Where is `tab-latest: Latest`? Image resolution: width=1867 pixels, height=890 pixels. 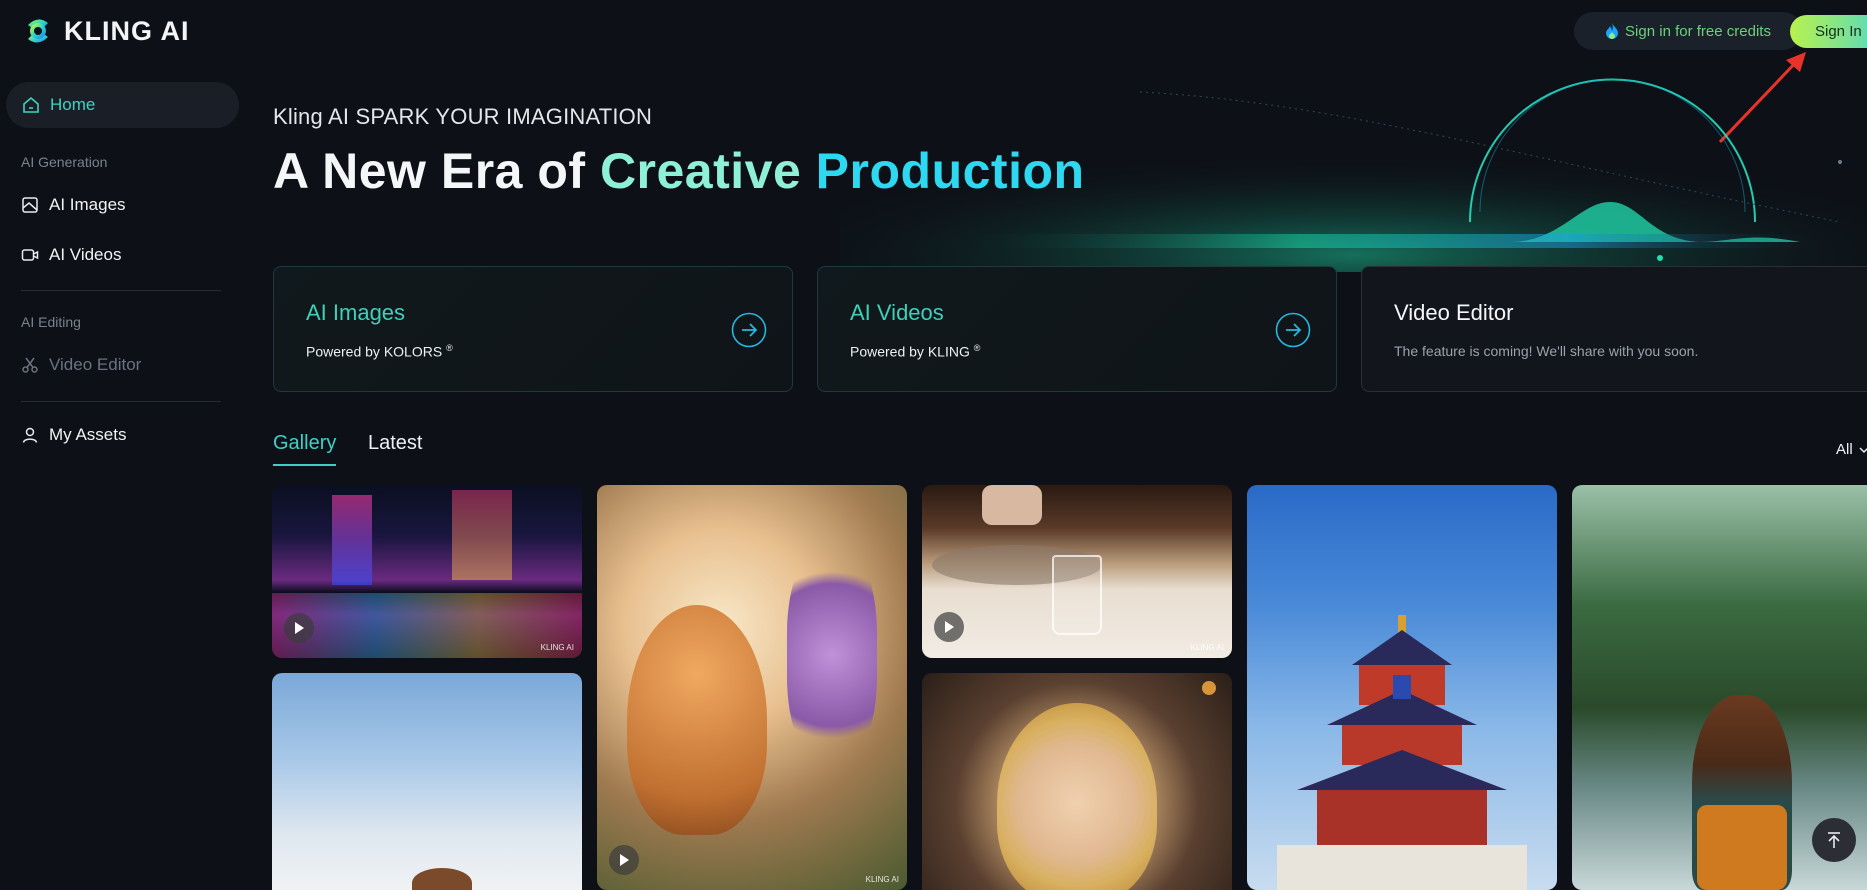
tab-latest: Latest is located at coordinates (395, 443).